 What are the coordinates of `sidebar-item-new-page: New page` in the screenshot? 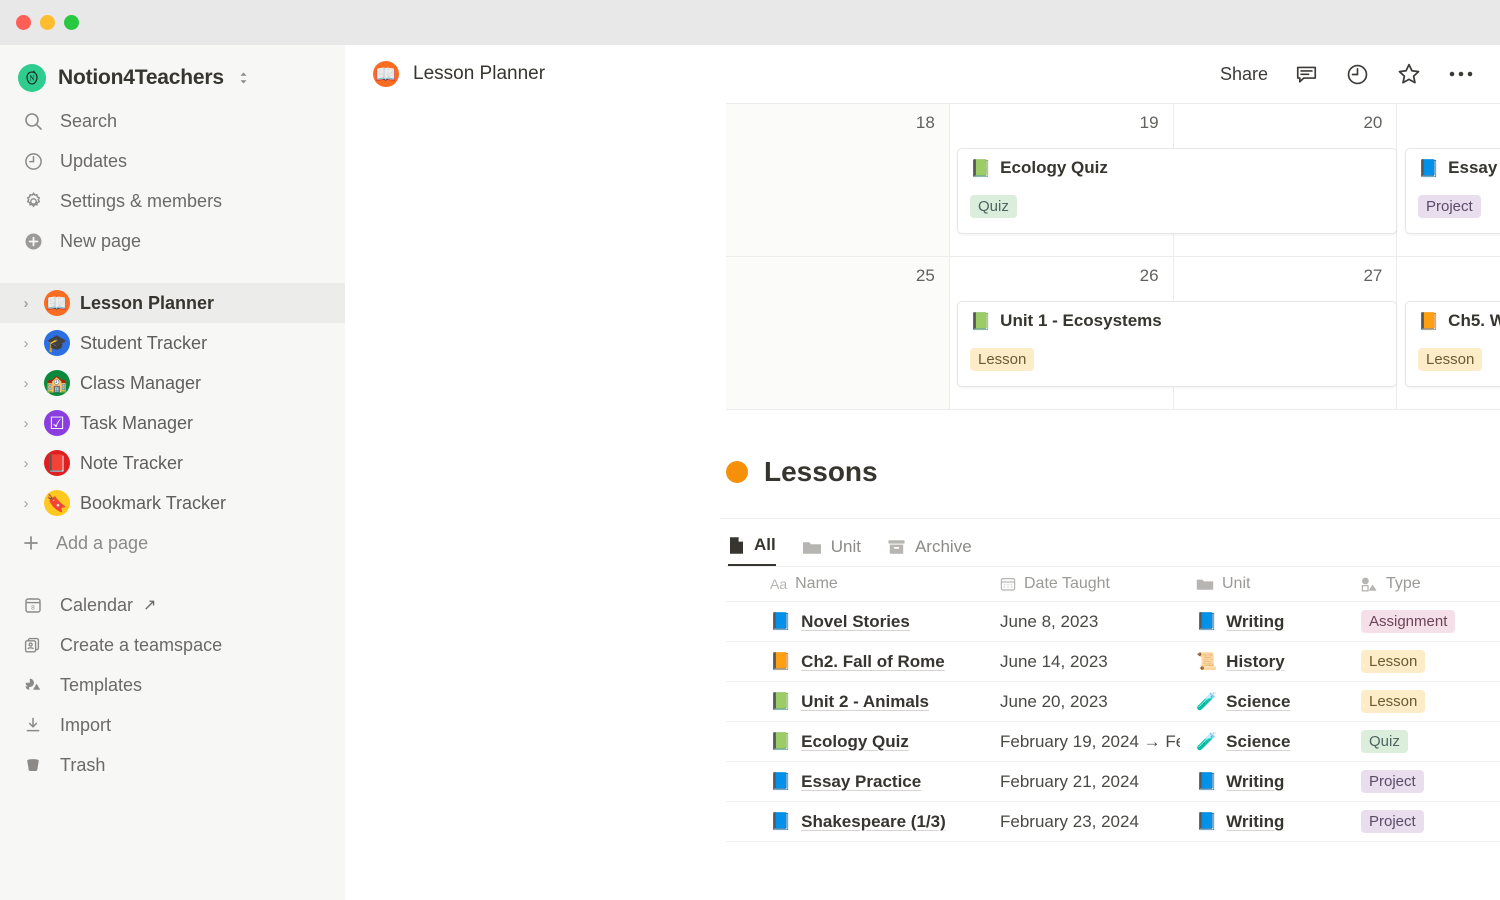 It's located at (172, 241).